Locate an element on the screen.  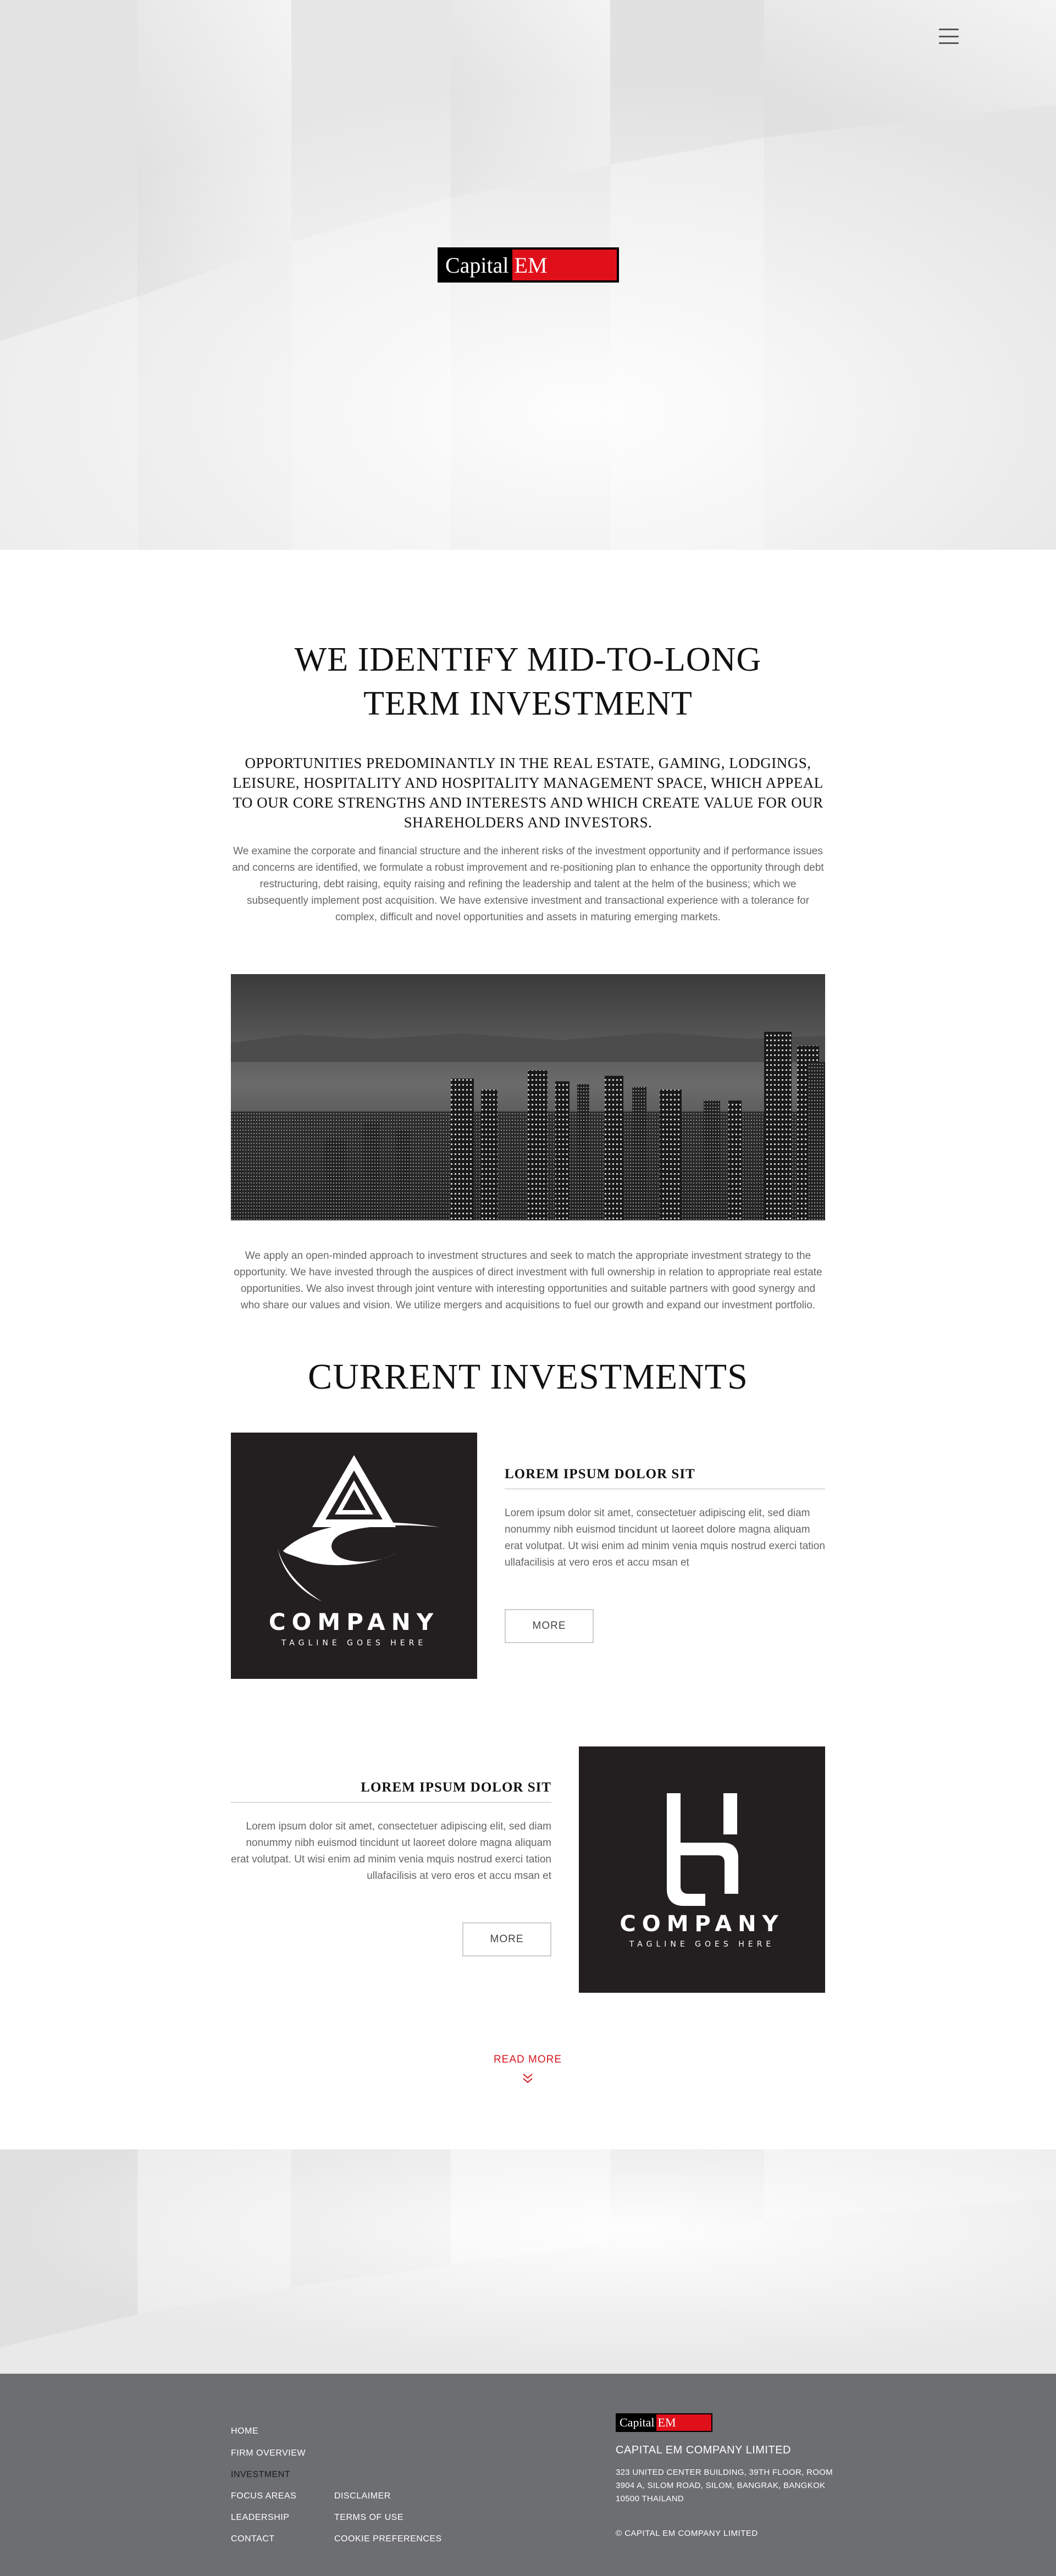
company-logo-b: COMPANY TAGLINE GOES HERE is located at coordinates (702, 1869).